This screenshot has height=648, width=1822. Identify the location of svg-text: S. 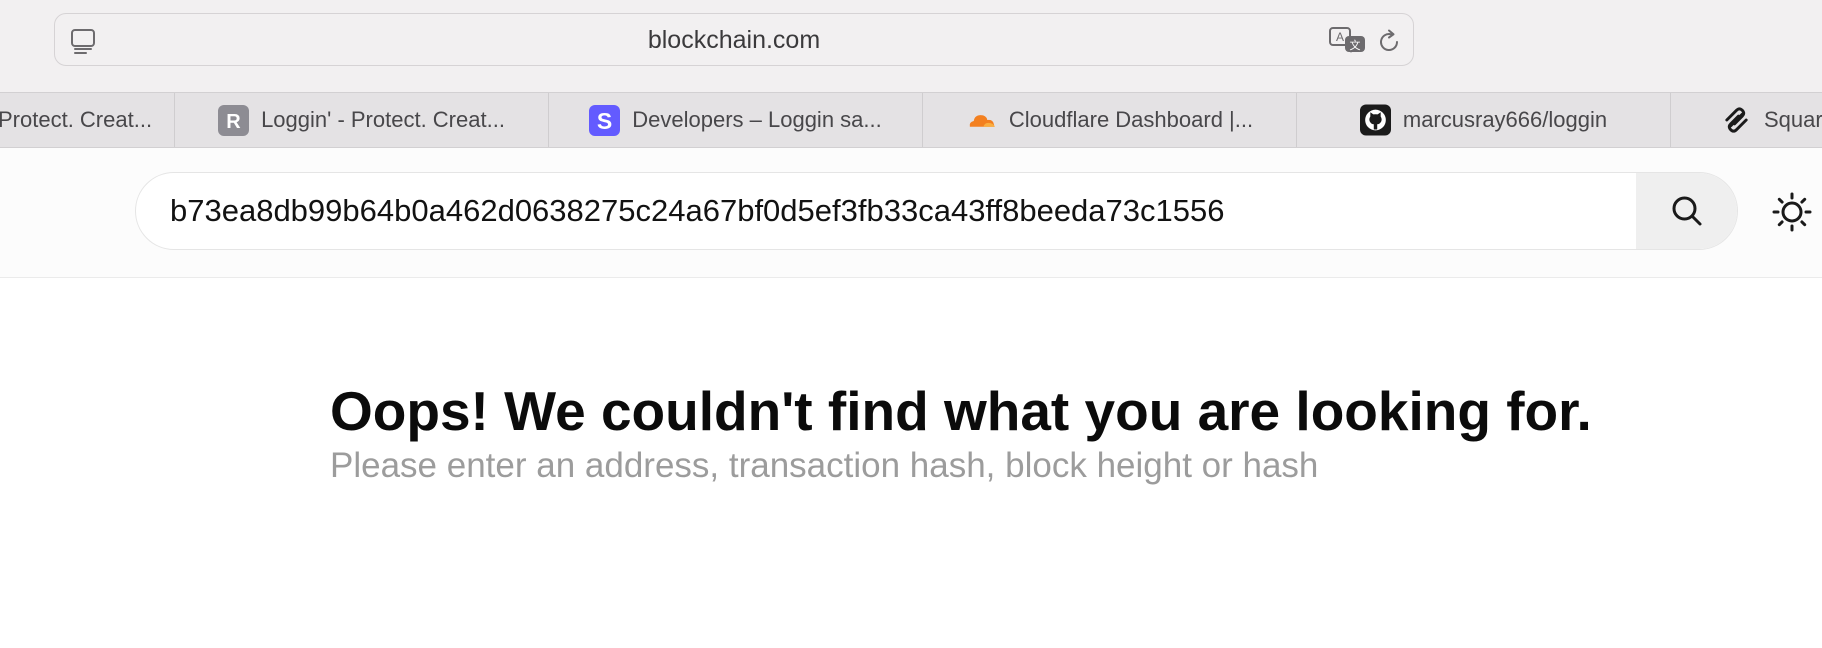
(604, 121).